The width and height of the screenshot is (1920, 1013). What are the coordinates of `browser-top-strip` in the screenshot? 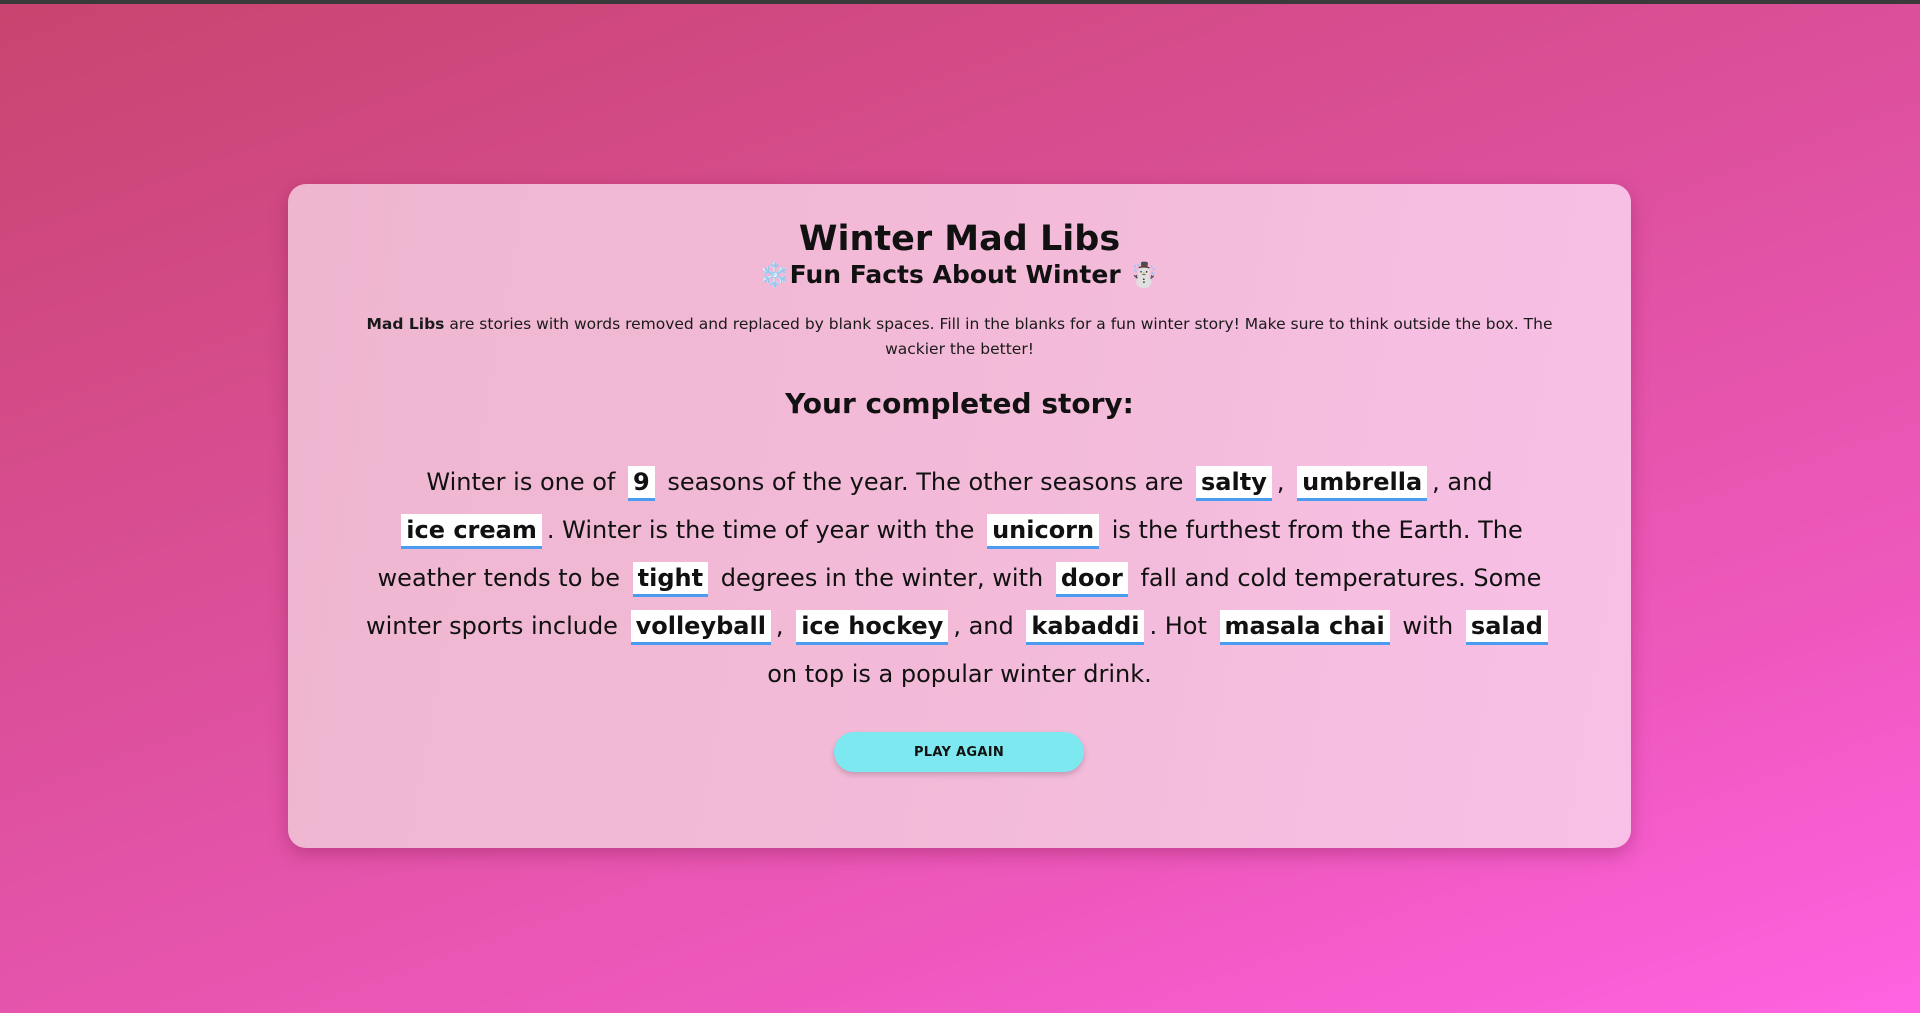 It's located at (960, 2).